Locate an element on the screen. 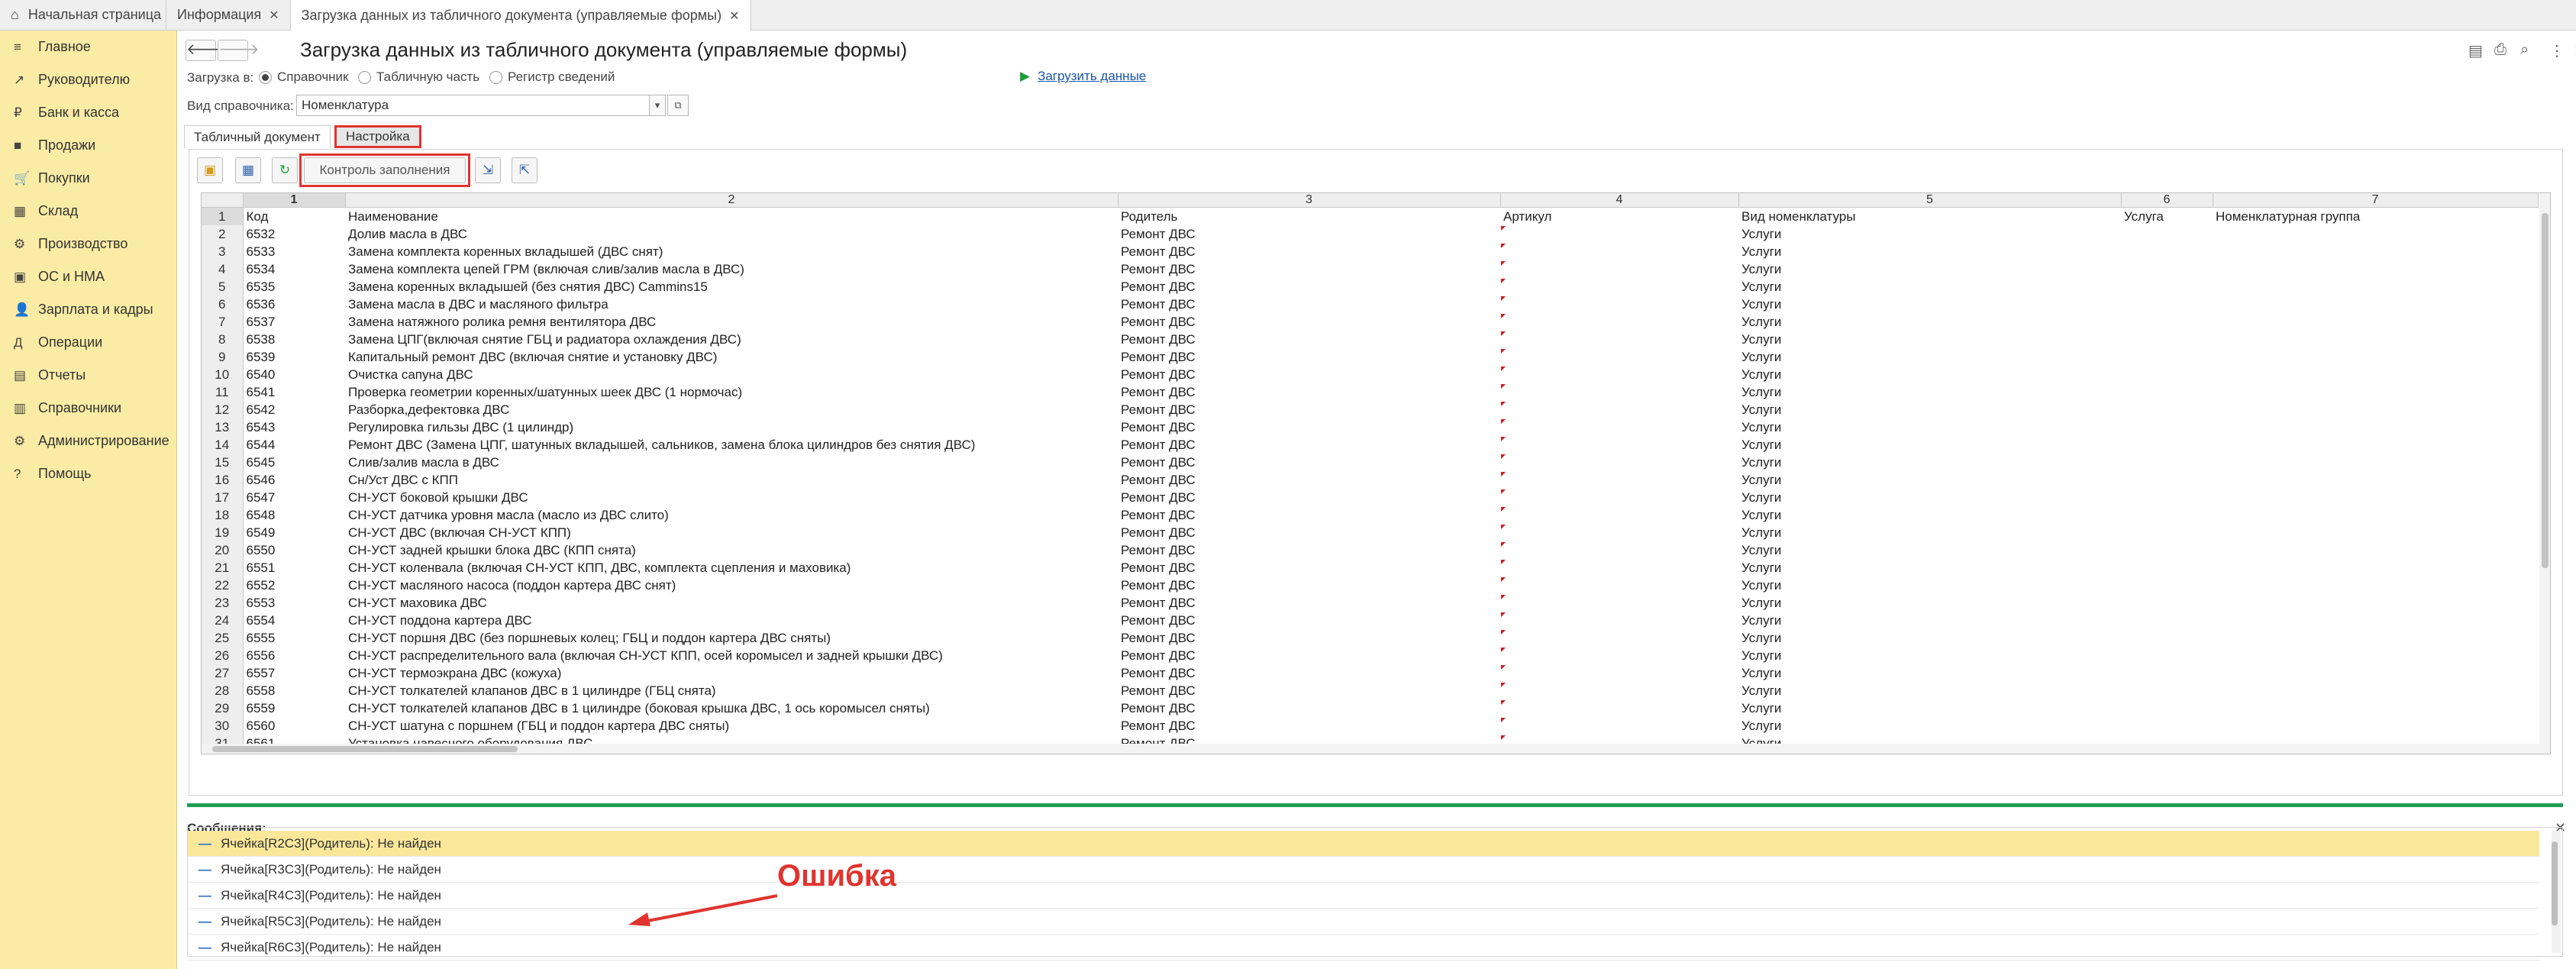 The width and height of the screenshot is (2576, 969). row-number-cell: 7 is located at coordinates (223, 322).